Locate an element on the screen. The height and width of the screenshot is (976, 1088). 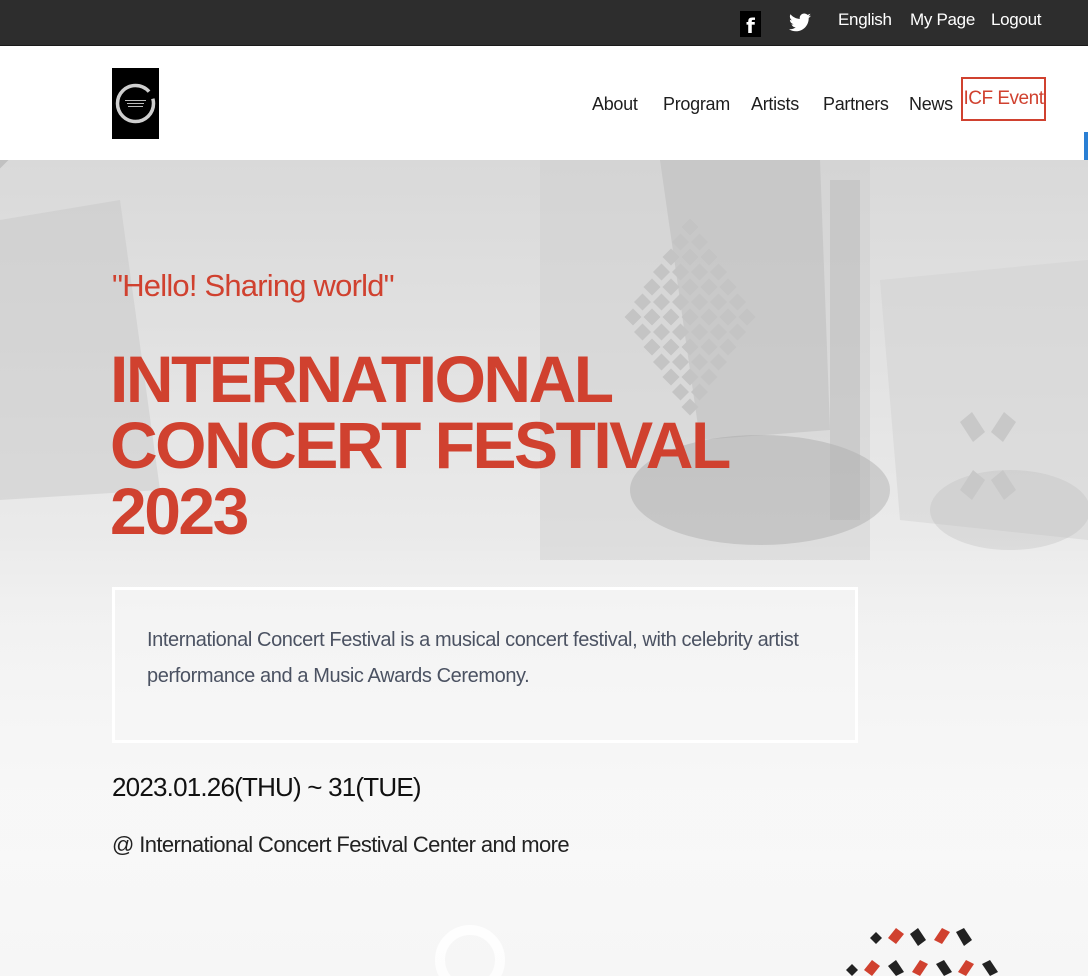
top-utility-bar: f English My Page Logout is located at coordinates (544, 23).